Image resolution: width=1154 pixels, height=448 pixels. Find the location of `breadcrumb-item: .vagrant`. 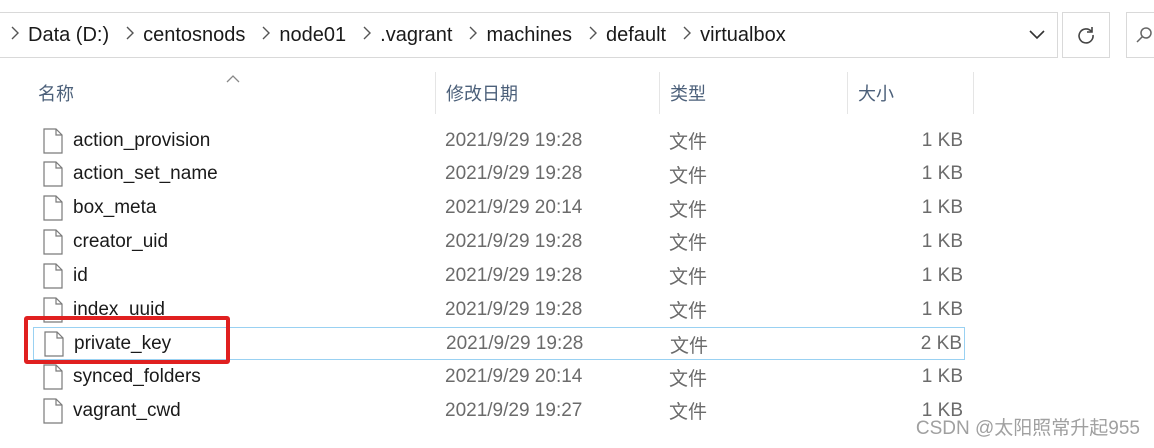

breadcrumb-item: .vagrant is located at coordinates (405, 35).